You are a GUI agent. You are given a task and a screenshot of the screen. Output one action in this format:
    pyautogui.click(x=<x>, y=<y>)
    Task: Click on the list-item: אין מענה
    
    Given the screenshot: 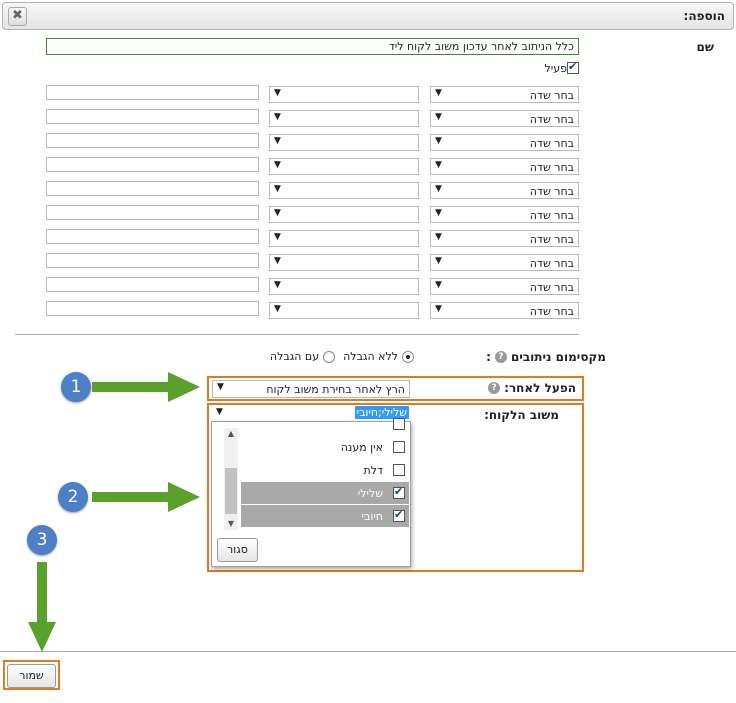 What is the action you would take?
    pyautogui.click(x=325, y=447)
    